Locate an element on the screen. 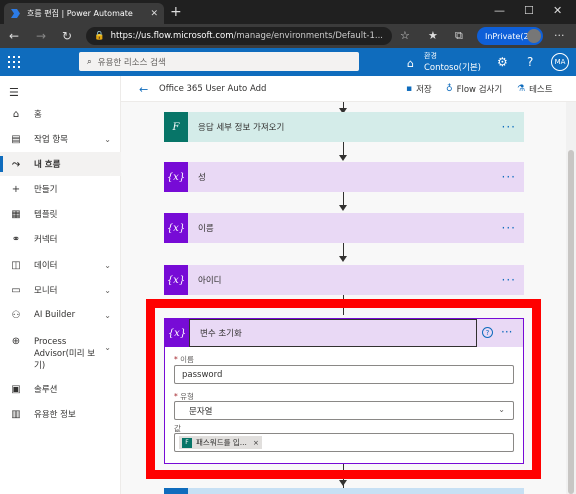  favorites-icon: ★ is located at coordinates (433, 35).